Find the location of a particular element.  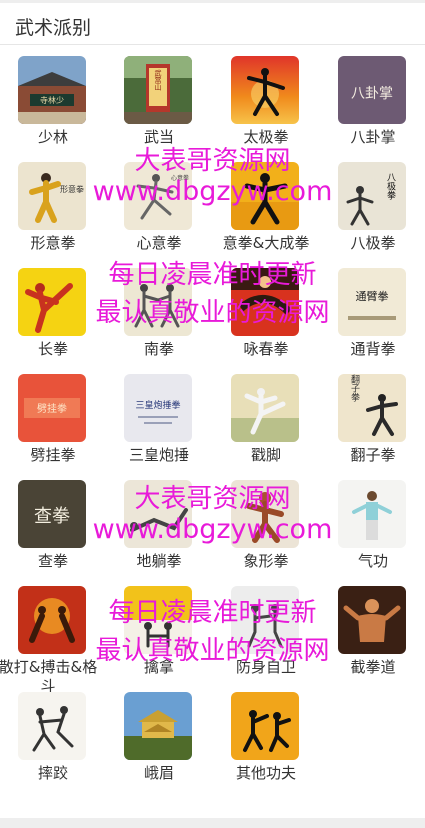

taiji-silhouette-icon is located at coordinates (265, 90).